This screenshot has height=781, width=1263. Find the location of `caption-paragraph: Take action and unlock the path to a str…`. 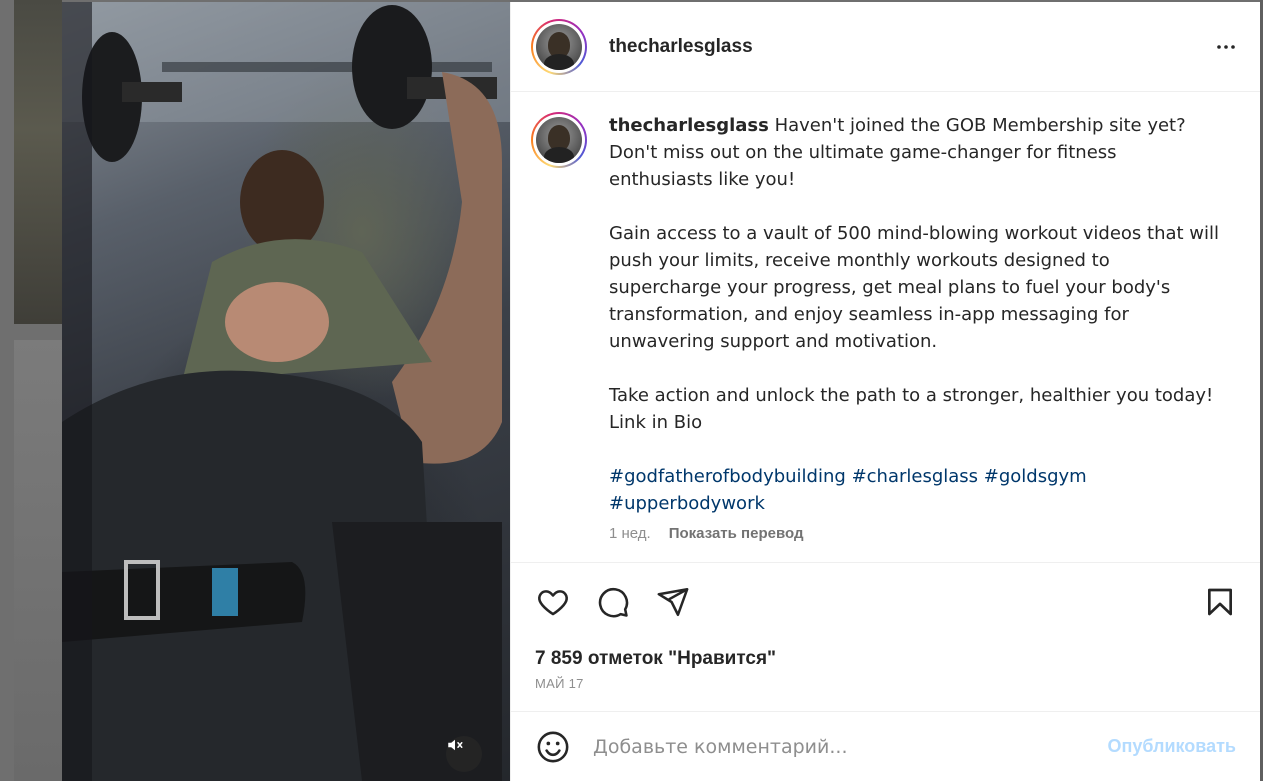

caption-paragraph: Take action and unlock the path to a str… is located at coordinates (914, 409).